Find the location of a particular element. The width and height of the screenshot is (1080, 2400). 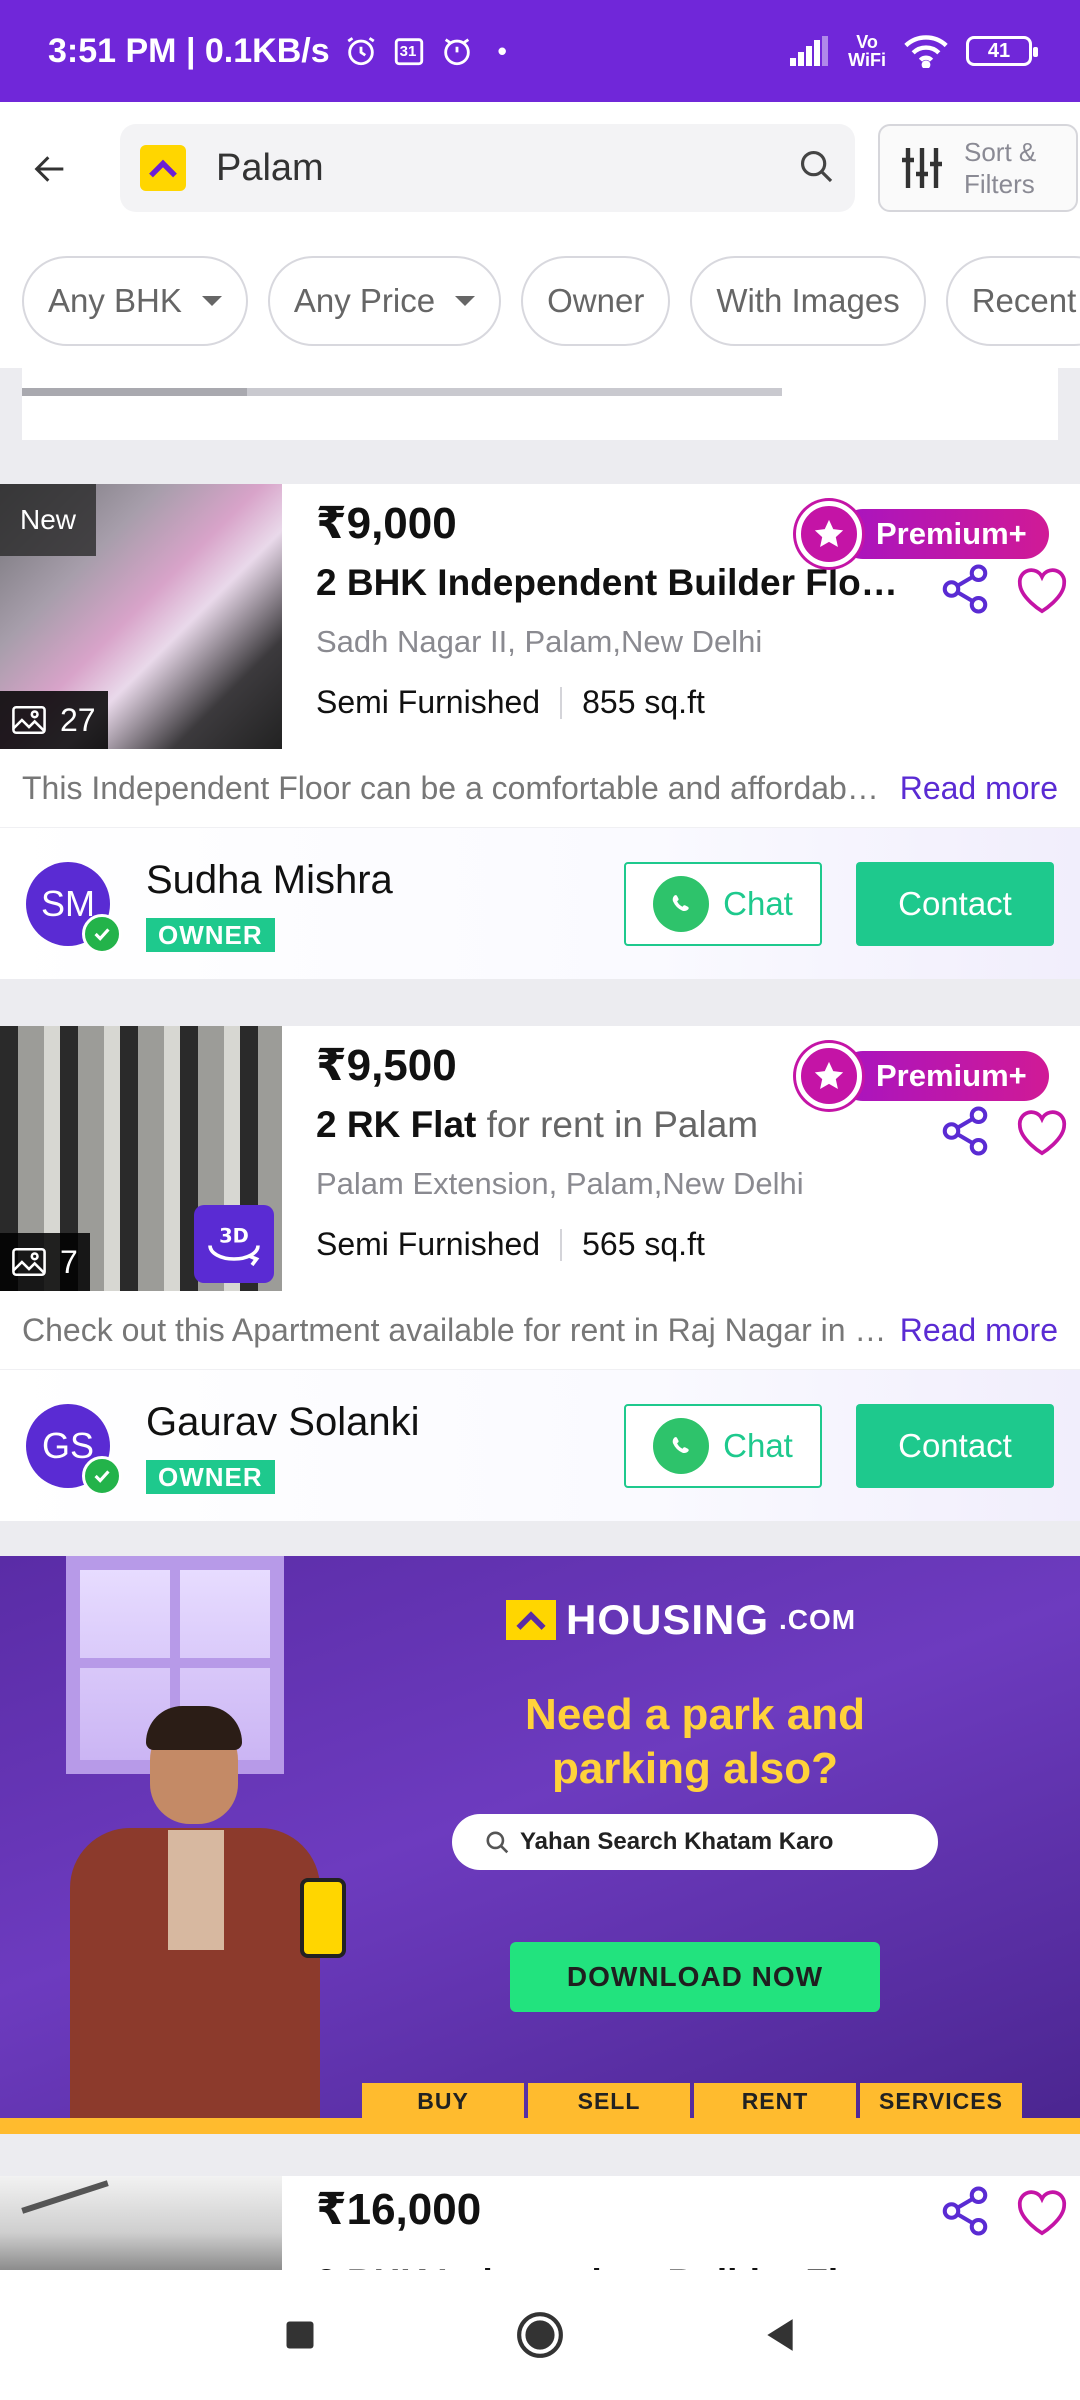

heart-icon is located at coordinates (1042, 2213).